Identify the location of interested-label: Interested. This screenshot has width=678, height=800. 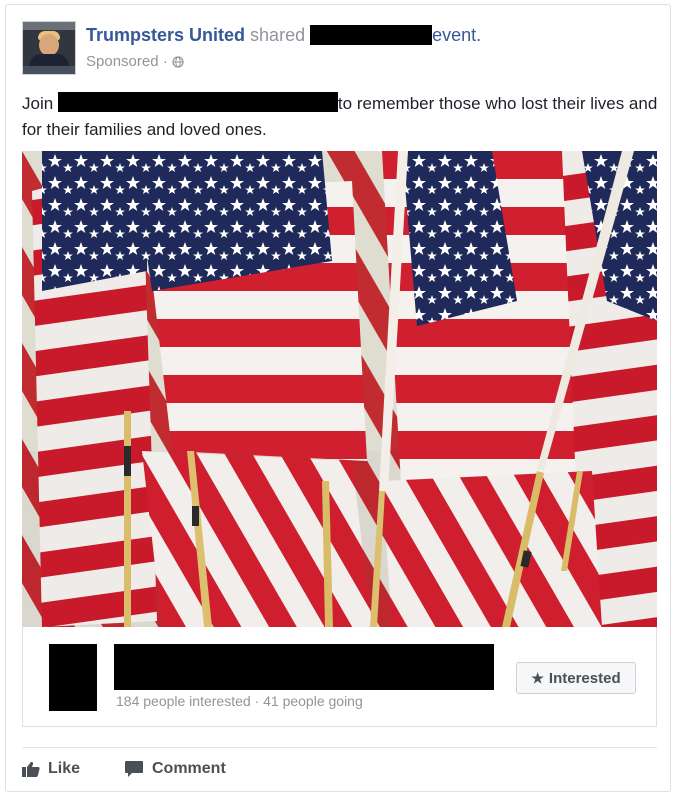
(584, 678).